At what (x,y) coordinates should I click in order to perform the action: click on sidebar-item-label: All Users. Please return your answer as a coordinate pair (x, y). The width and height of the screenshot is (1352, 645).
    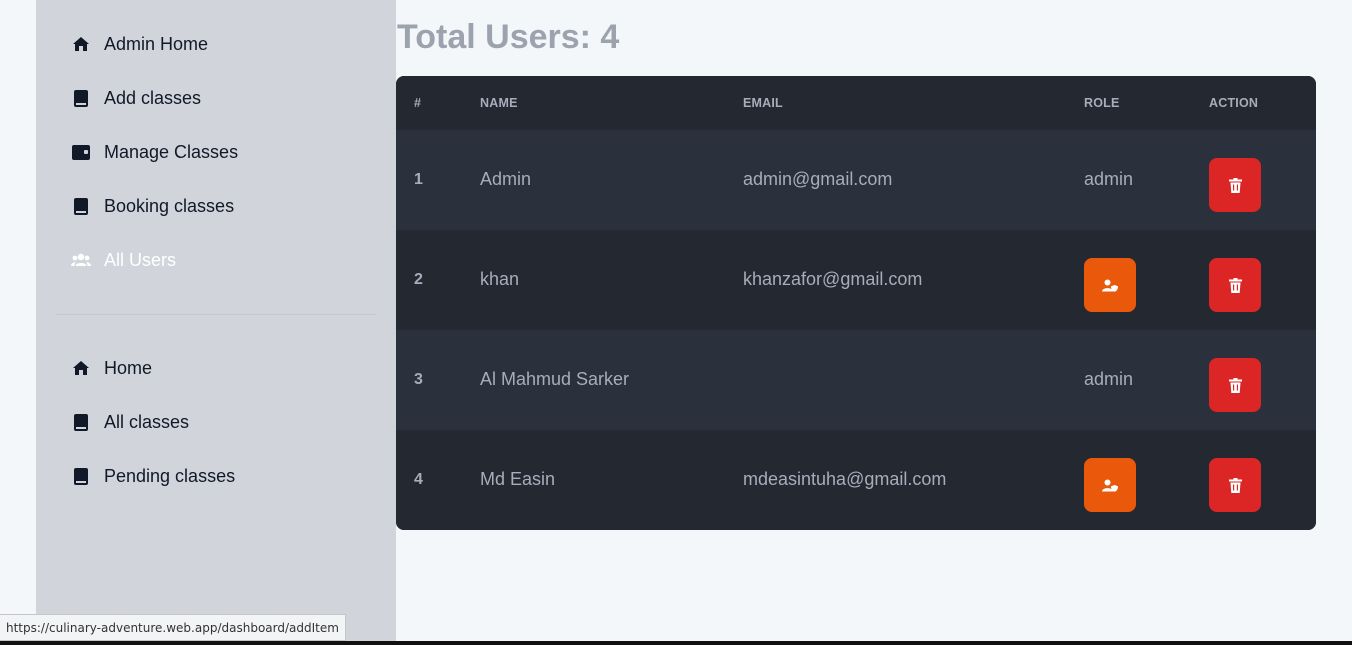
    Looking at the image, I should click on (140, 259).